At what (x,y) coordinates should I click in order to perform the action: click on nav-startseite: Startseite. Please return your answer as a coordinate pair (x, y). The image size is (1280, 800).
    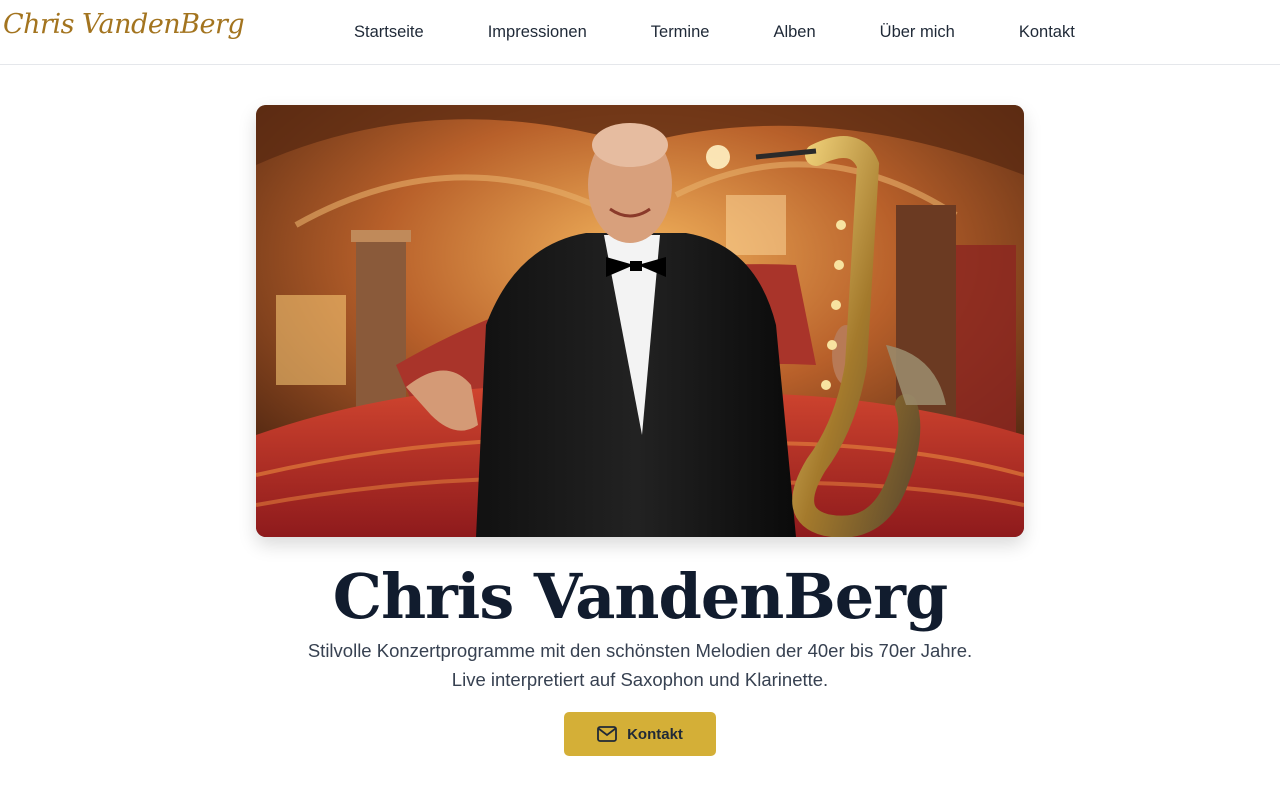
    Looking at the image, I should click on (389, 32).